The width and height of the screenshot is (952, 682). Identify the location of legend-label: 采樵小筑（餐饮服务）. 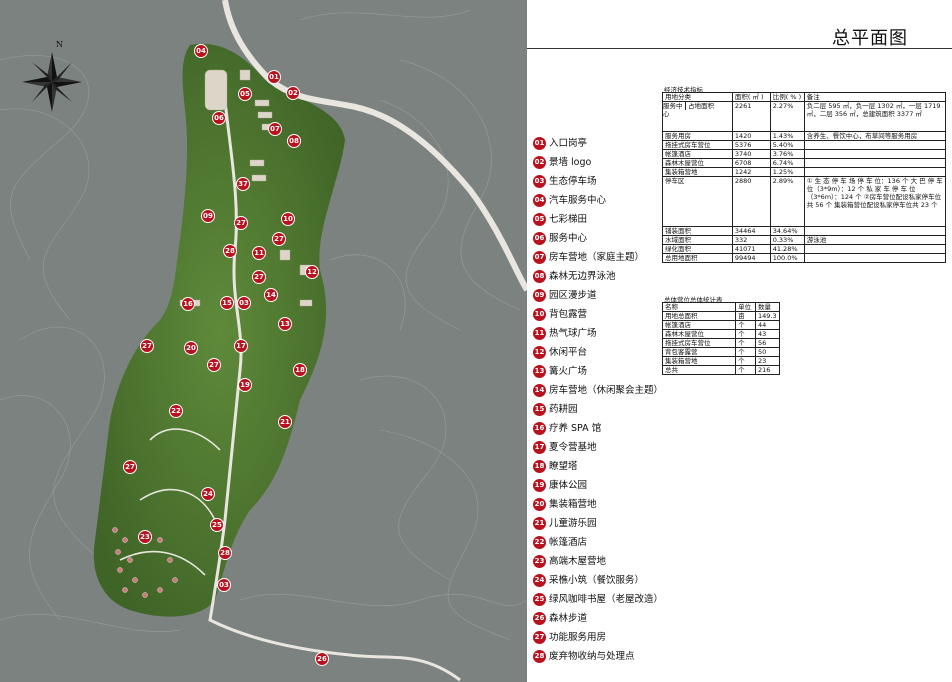
(597, 580).